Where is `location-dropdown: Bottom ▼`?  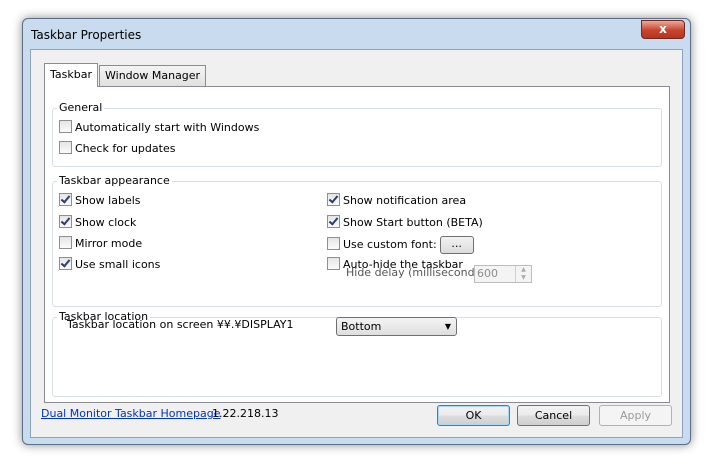 location-dropdown: Bottom ▼ is located at coordinates (396, 326).